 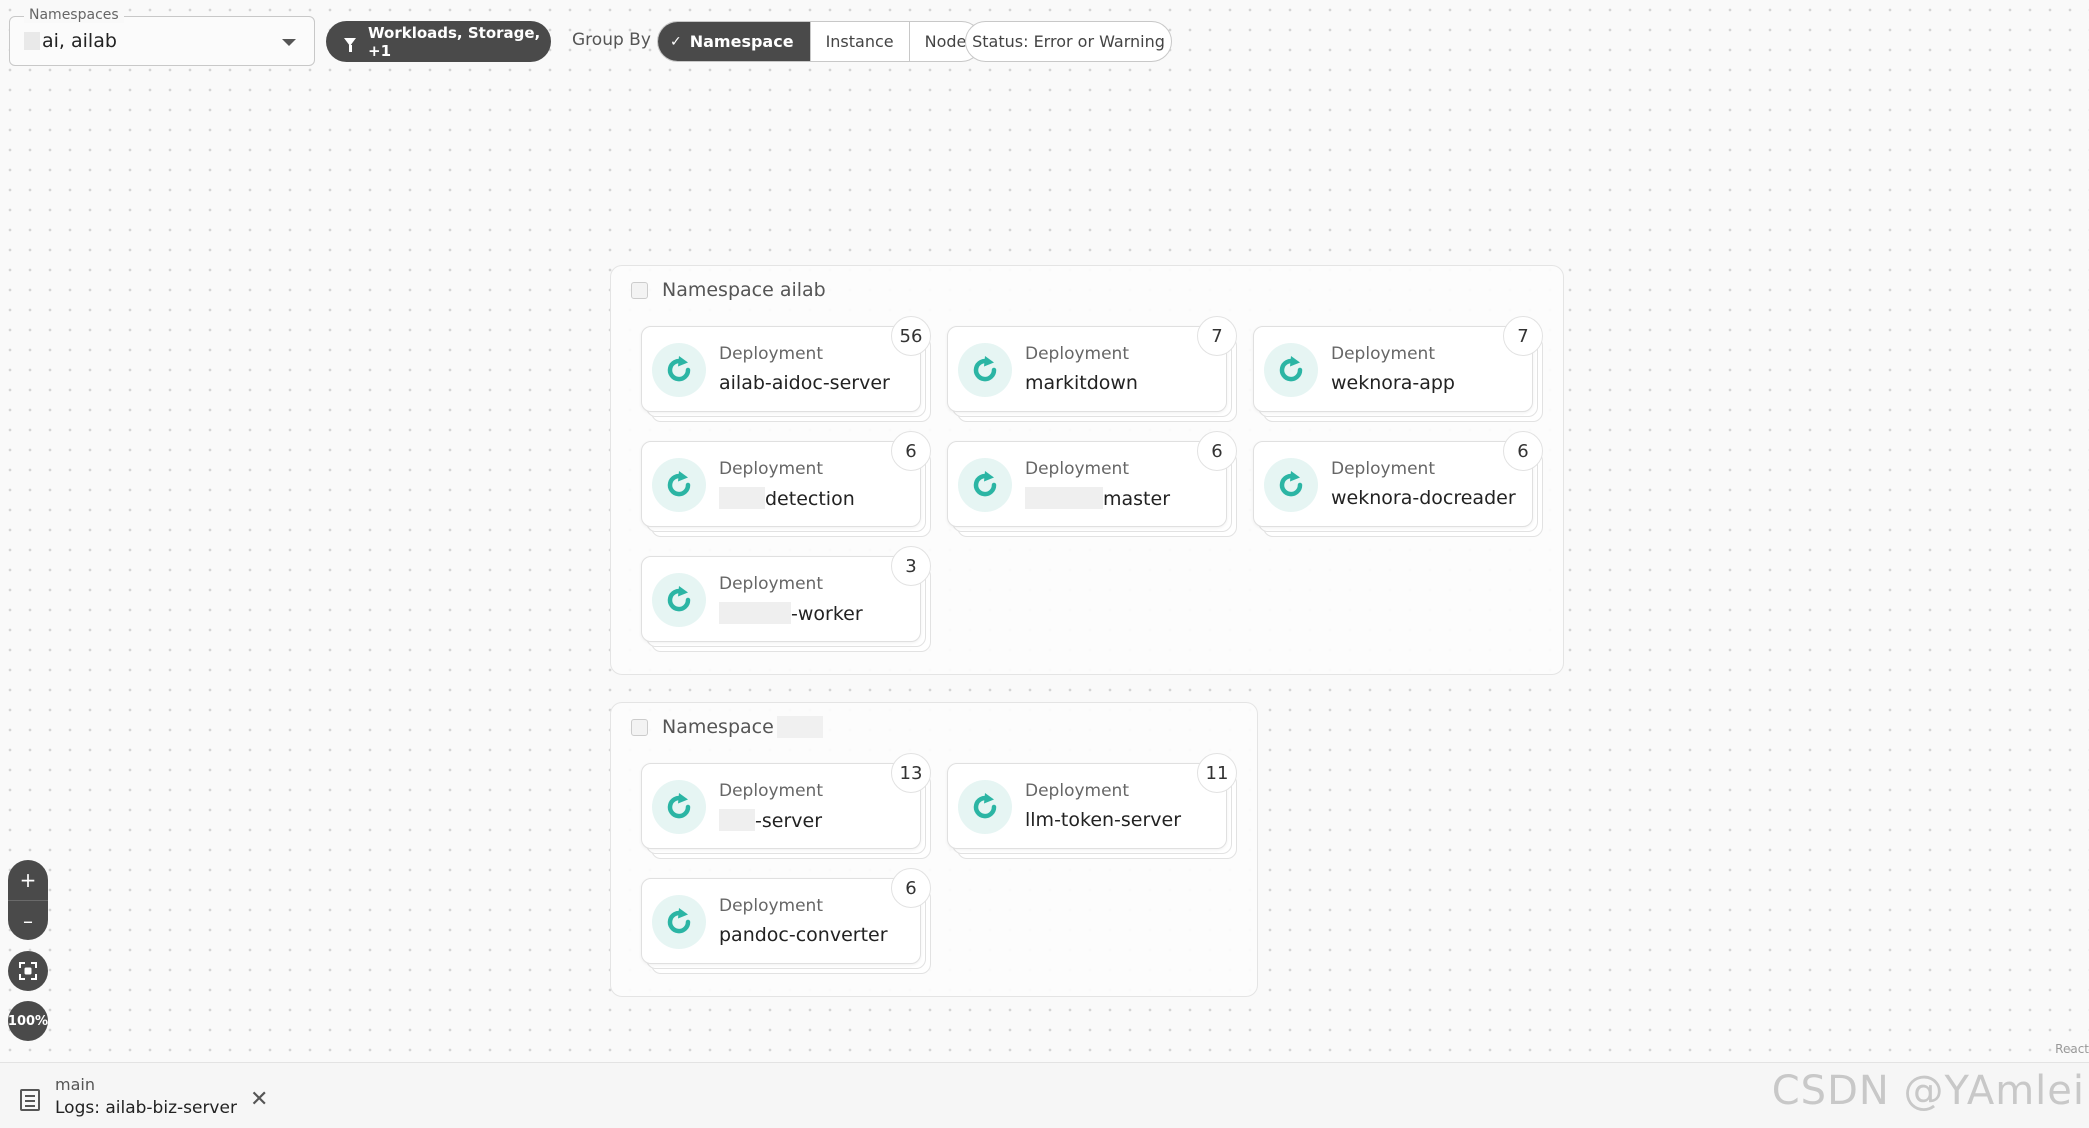 I want to click on deployment-card: Deployment ailab-aidoc-server 56, so click(x=786, y=369).